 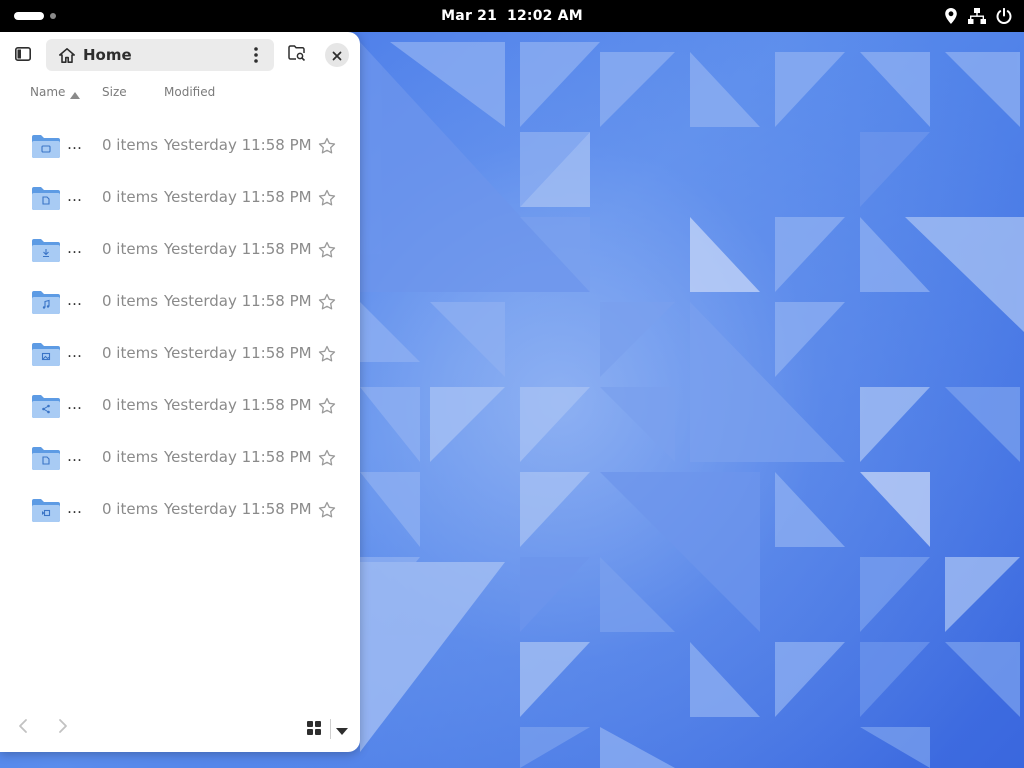 What do you see at coordinates (75, 95) in the screenshot?
I see `sort-ascending-icon` at bounding box center [75, 95].